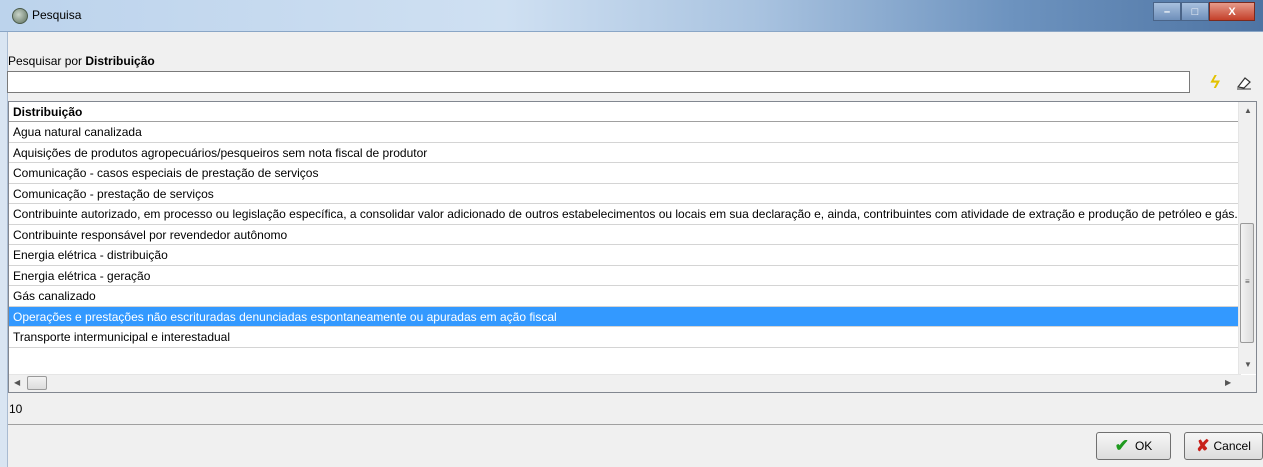 The image size is (1263, 467). Describe the element at coordinates (17, 382) in the screenshot. I see `scroll-left-arrow-icon: ◀` at that location.